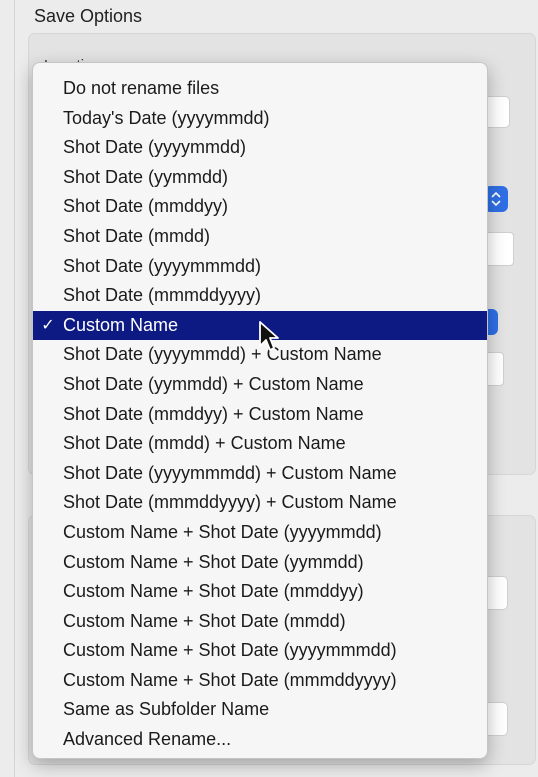 Image resolution: width=538 pixels, height=777 pixels. What do you see at coordinates (213, 591) in the screenshot?
I see `menu-item-label: Custom Name + Shot Date (mmddyy)` at bounding box center [213, 591].